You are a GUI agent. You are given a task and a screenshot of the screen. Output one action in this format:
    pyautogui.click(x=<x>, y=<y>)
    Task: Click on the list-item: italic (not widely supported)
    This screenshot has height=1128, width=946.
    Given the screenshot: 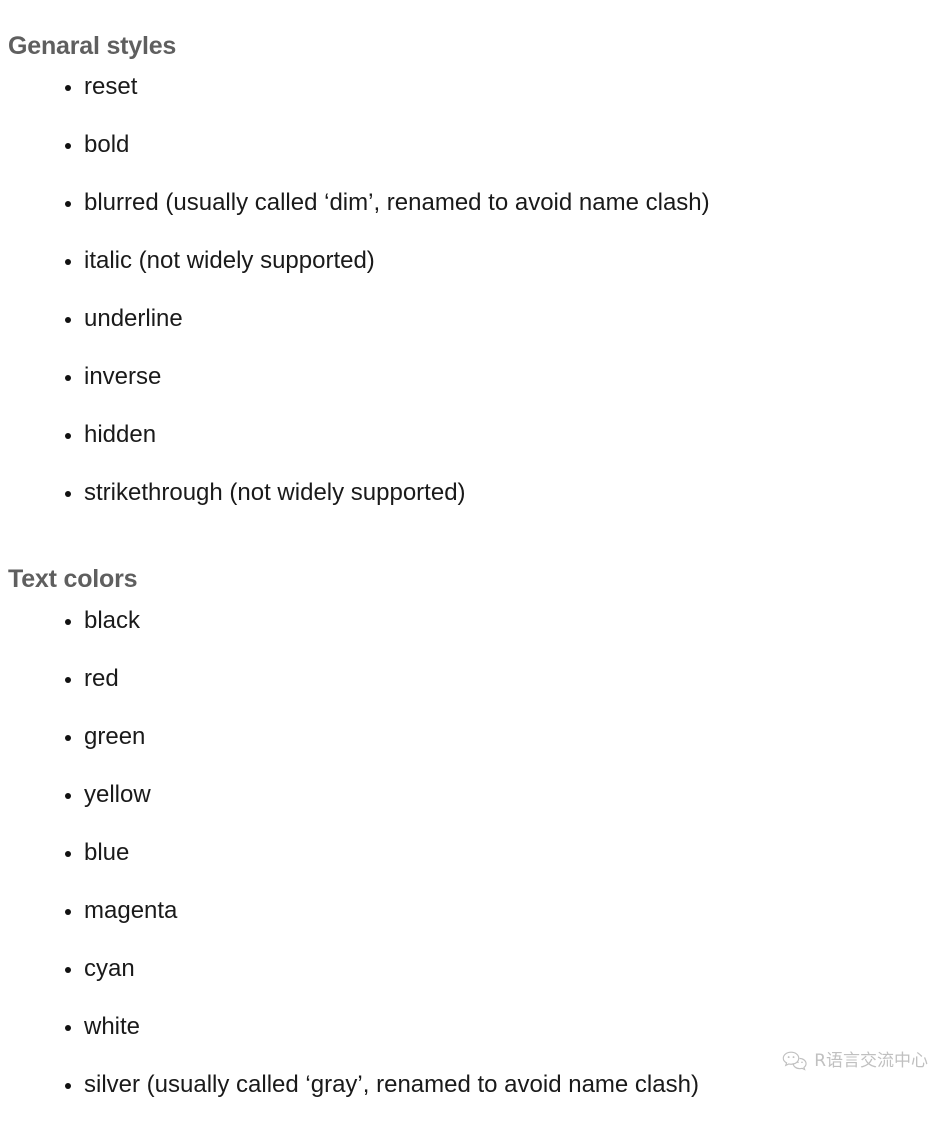 What is the action you would take?
    pyautogui.click(x=473, y=275)
    